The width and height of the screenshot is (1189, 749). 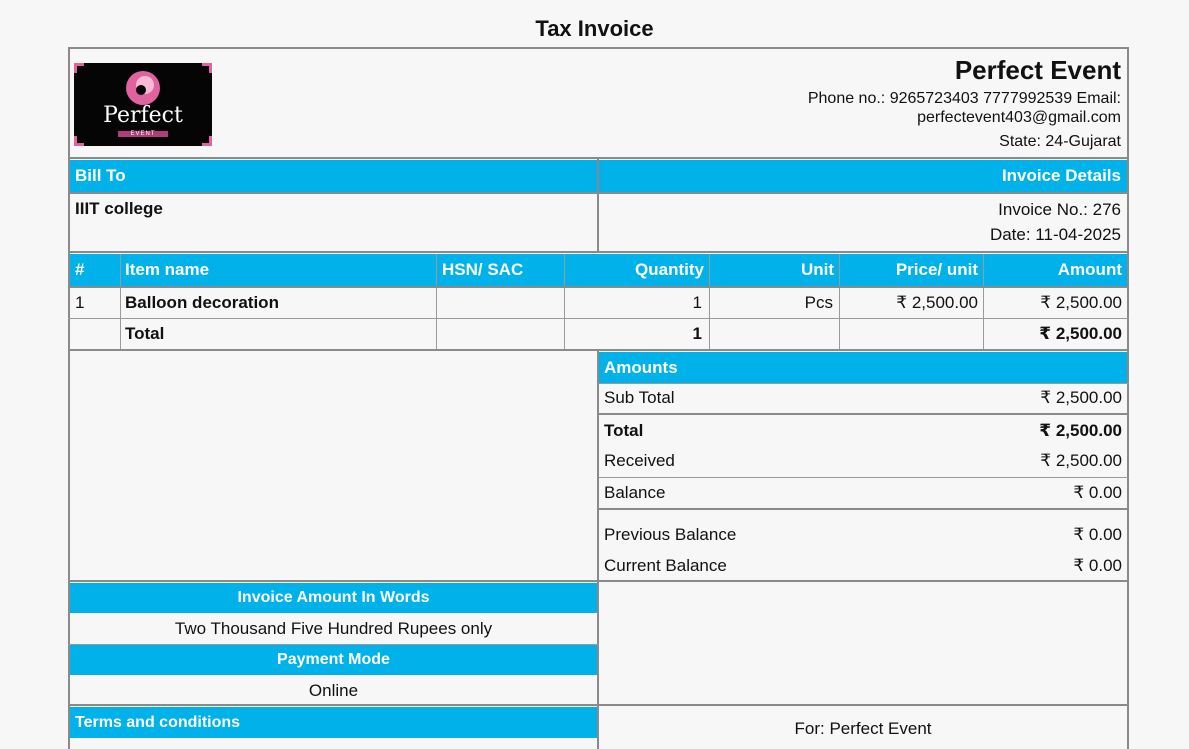 What do you see at coordinates (697, 333) in the screenshot?
I see `total-row-quantity: 1` at bounding box center [697, 333].